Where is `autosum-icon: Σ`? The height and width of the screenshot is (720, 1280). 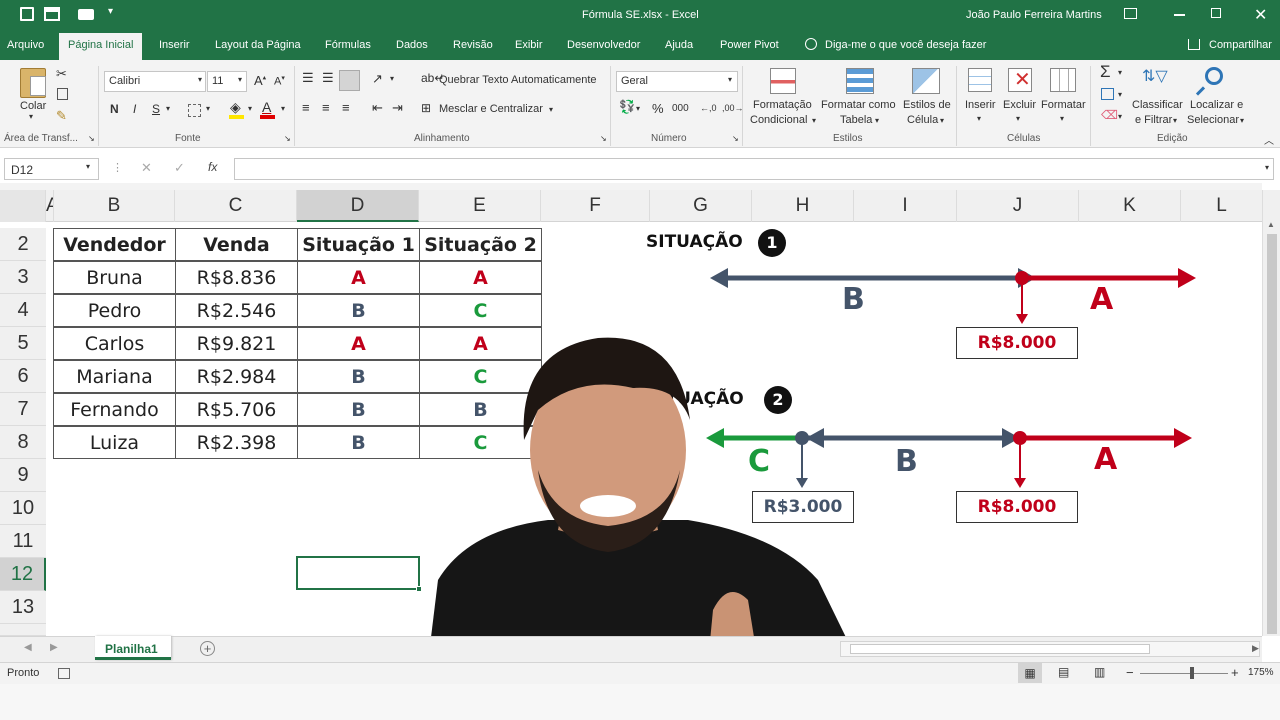 autosum-icon: Σ is located at coordinates (1105, 72).